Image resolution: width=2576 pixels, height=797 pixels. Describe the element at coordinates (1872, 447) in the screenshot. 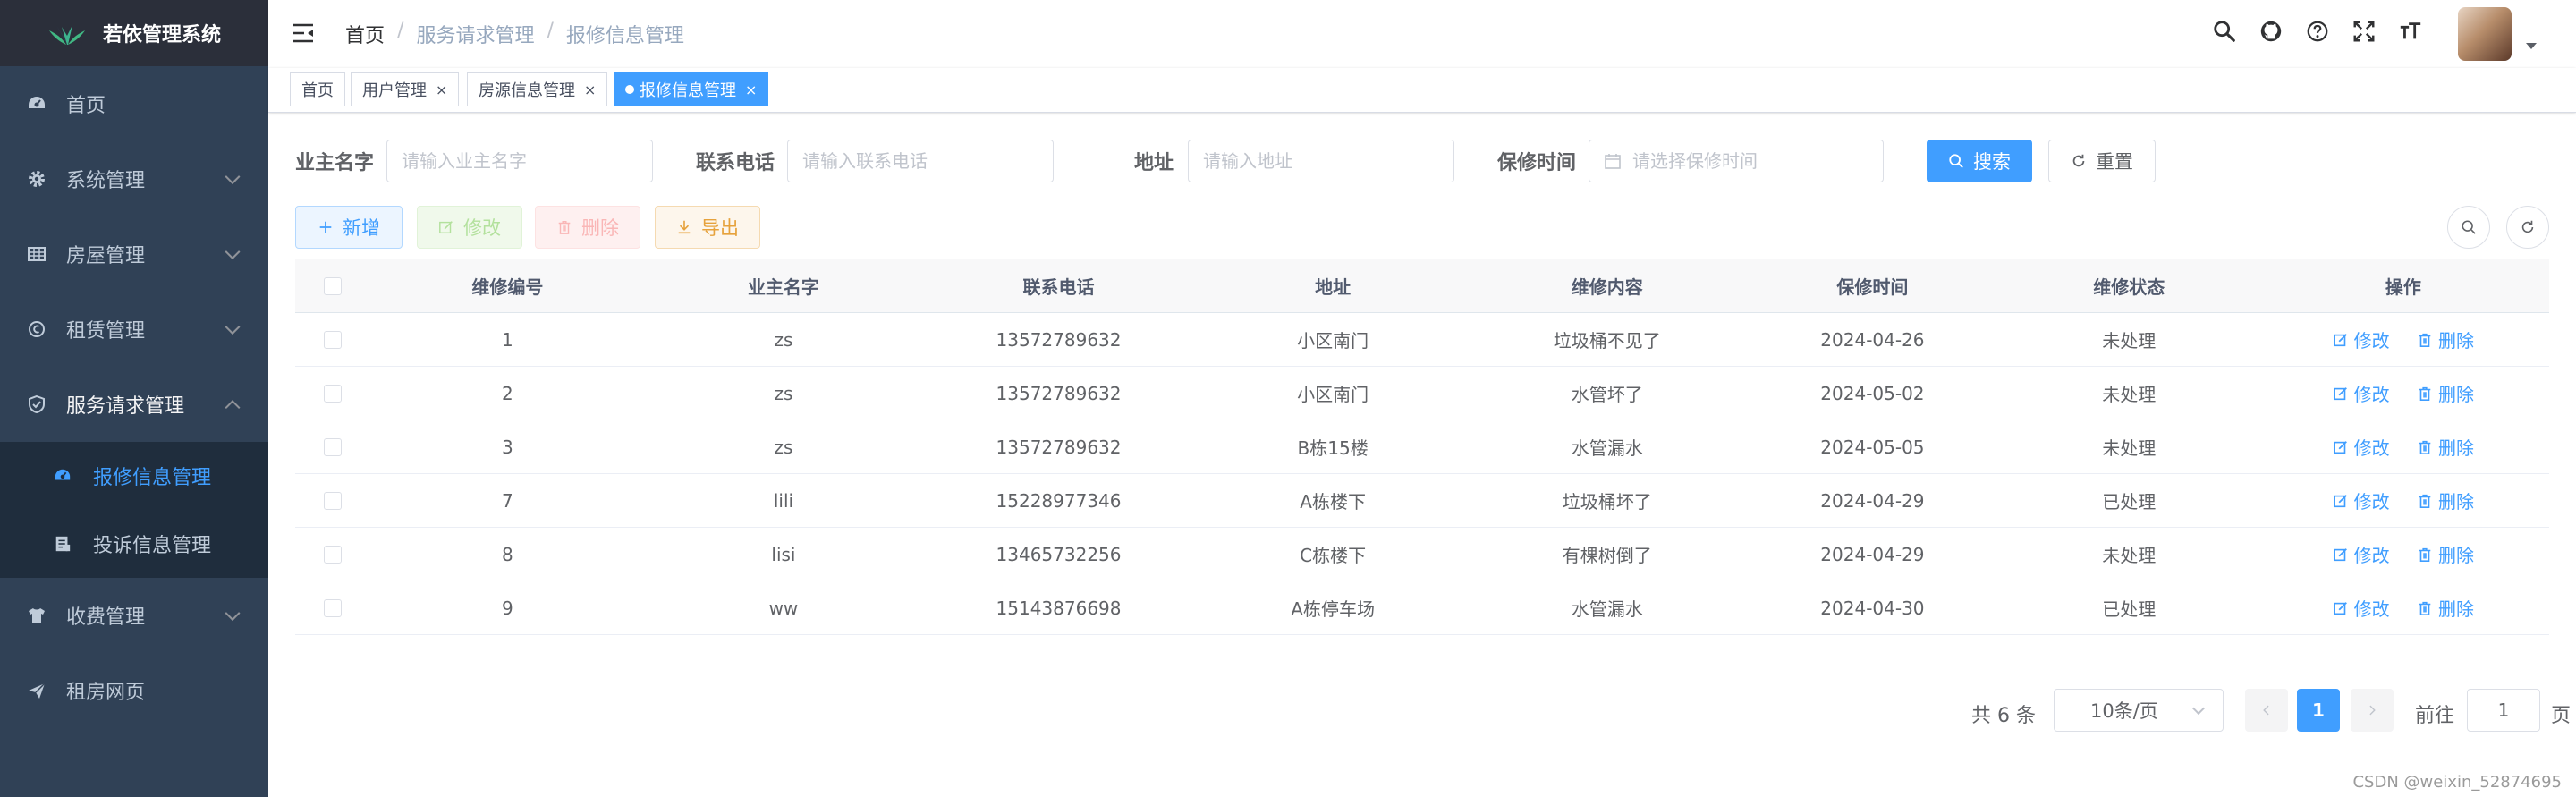

I see `cell-time: 2024-05-05` at that location.